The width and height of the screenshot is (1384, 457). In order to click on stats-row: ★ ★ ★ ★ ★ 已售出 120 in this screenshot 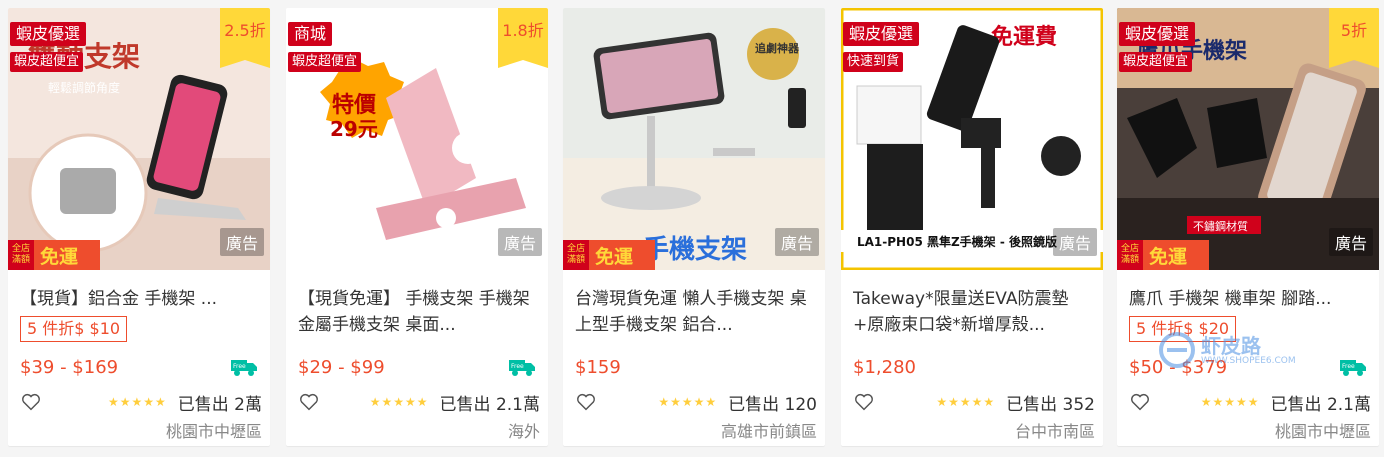, I will do `click(696, 402)`.